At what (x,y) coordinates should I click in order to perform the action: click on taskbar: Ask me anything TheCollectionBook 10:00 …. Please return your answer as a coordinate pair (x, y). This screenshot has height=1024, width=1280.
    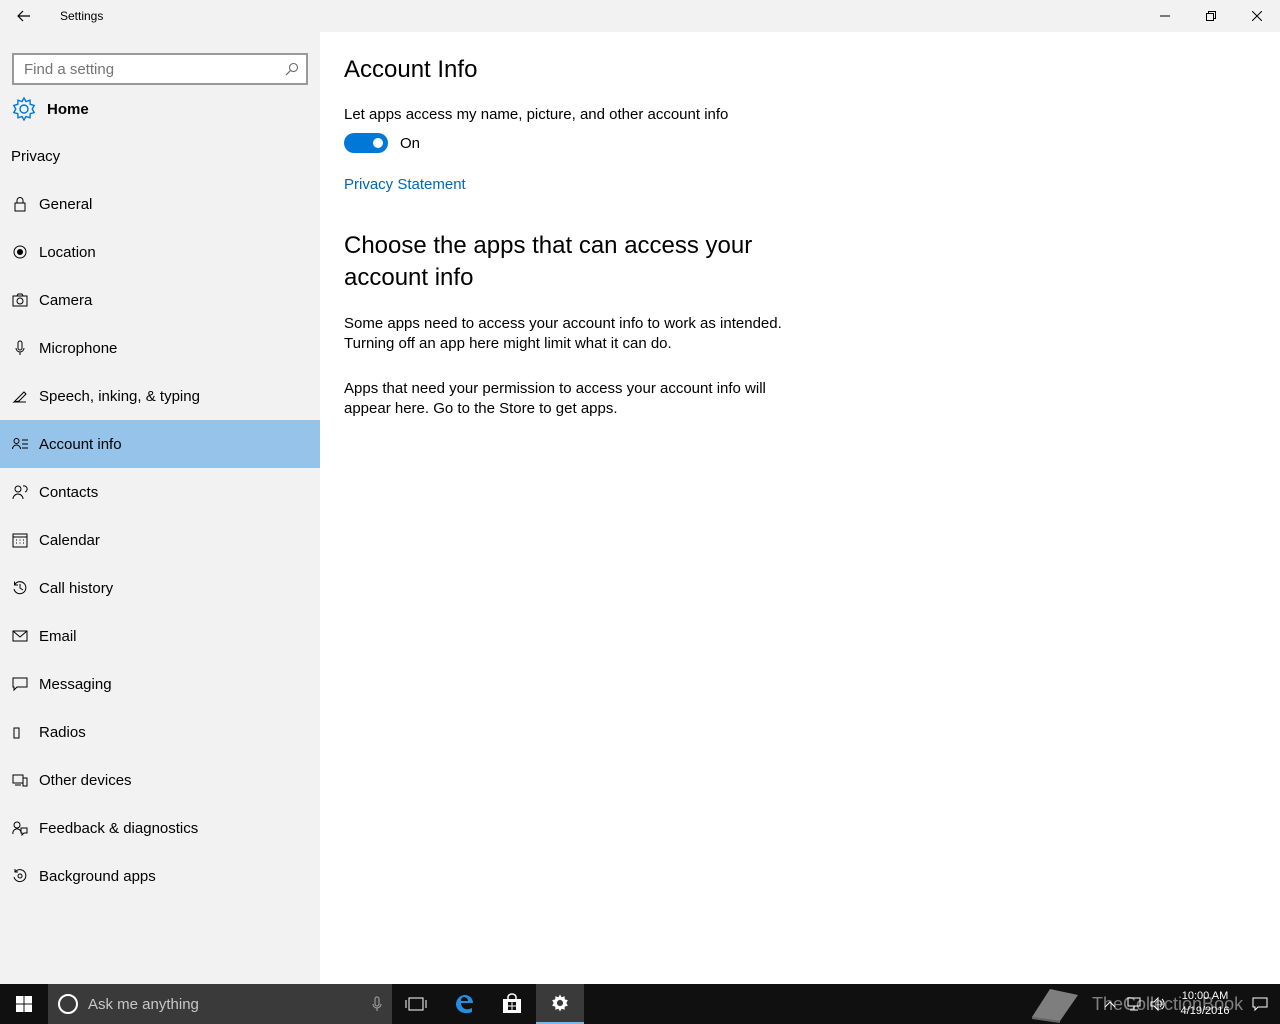
    Looking at the image, I should click on (640, 1004).